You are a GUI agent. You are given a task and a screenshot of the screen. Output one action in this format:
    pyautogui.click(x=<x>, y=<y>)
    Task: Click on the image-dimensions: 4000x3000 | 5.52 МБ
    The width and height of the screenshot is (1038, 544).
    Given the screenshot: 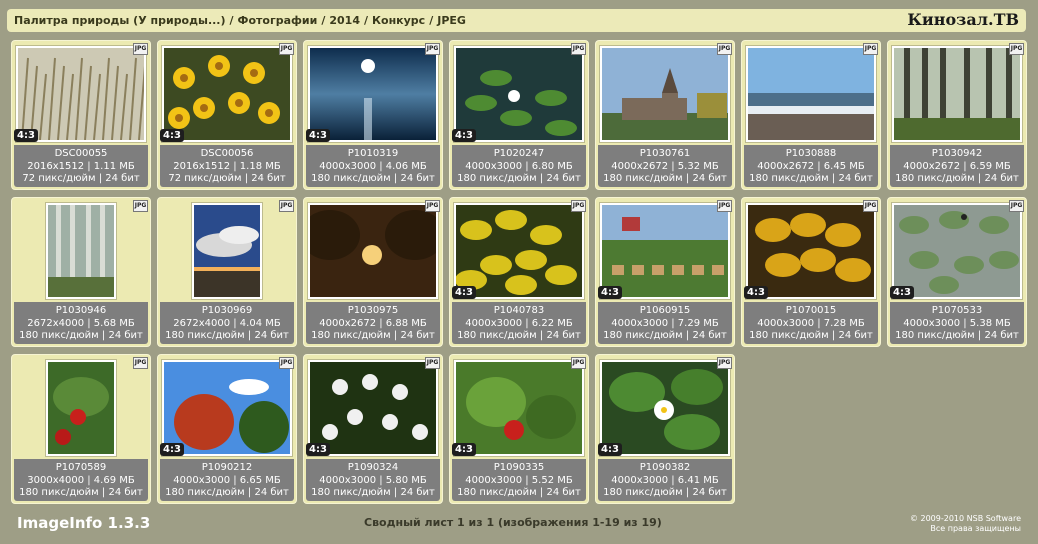 What is the action you would take?
    pyautogui.click(x=519, y=480)
    